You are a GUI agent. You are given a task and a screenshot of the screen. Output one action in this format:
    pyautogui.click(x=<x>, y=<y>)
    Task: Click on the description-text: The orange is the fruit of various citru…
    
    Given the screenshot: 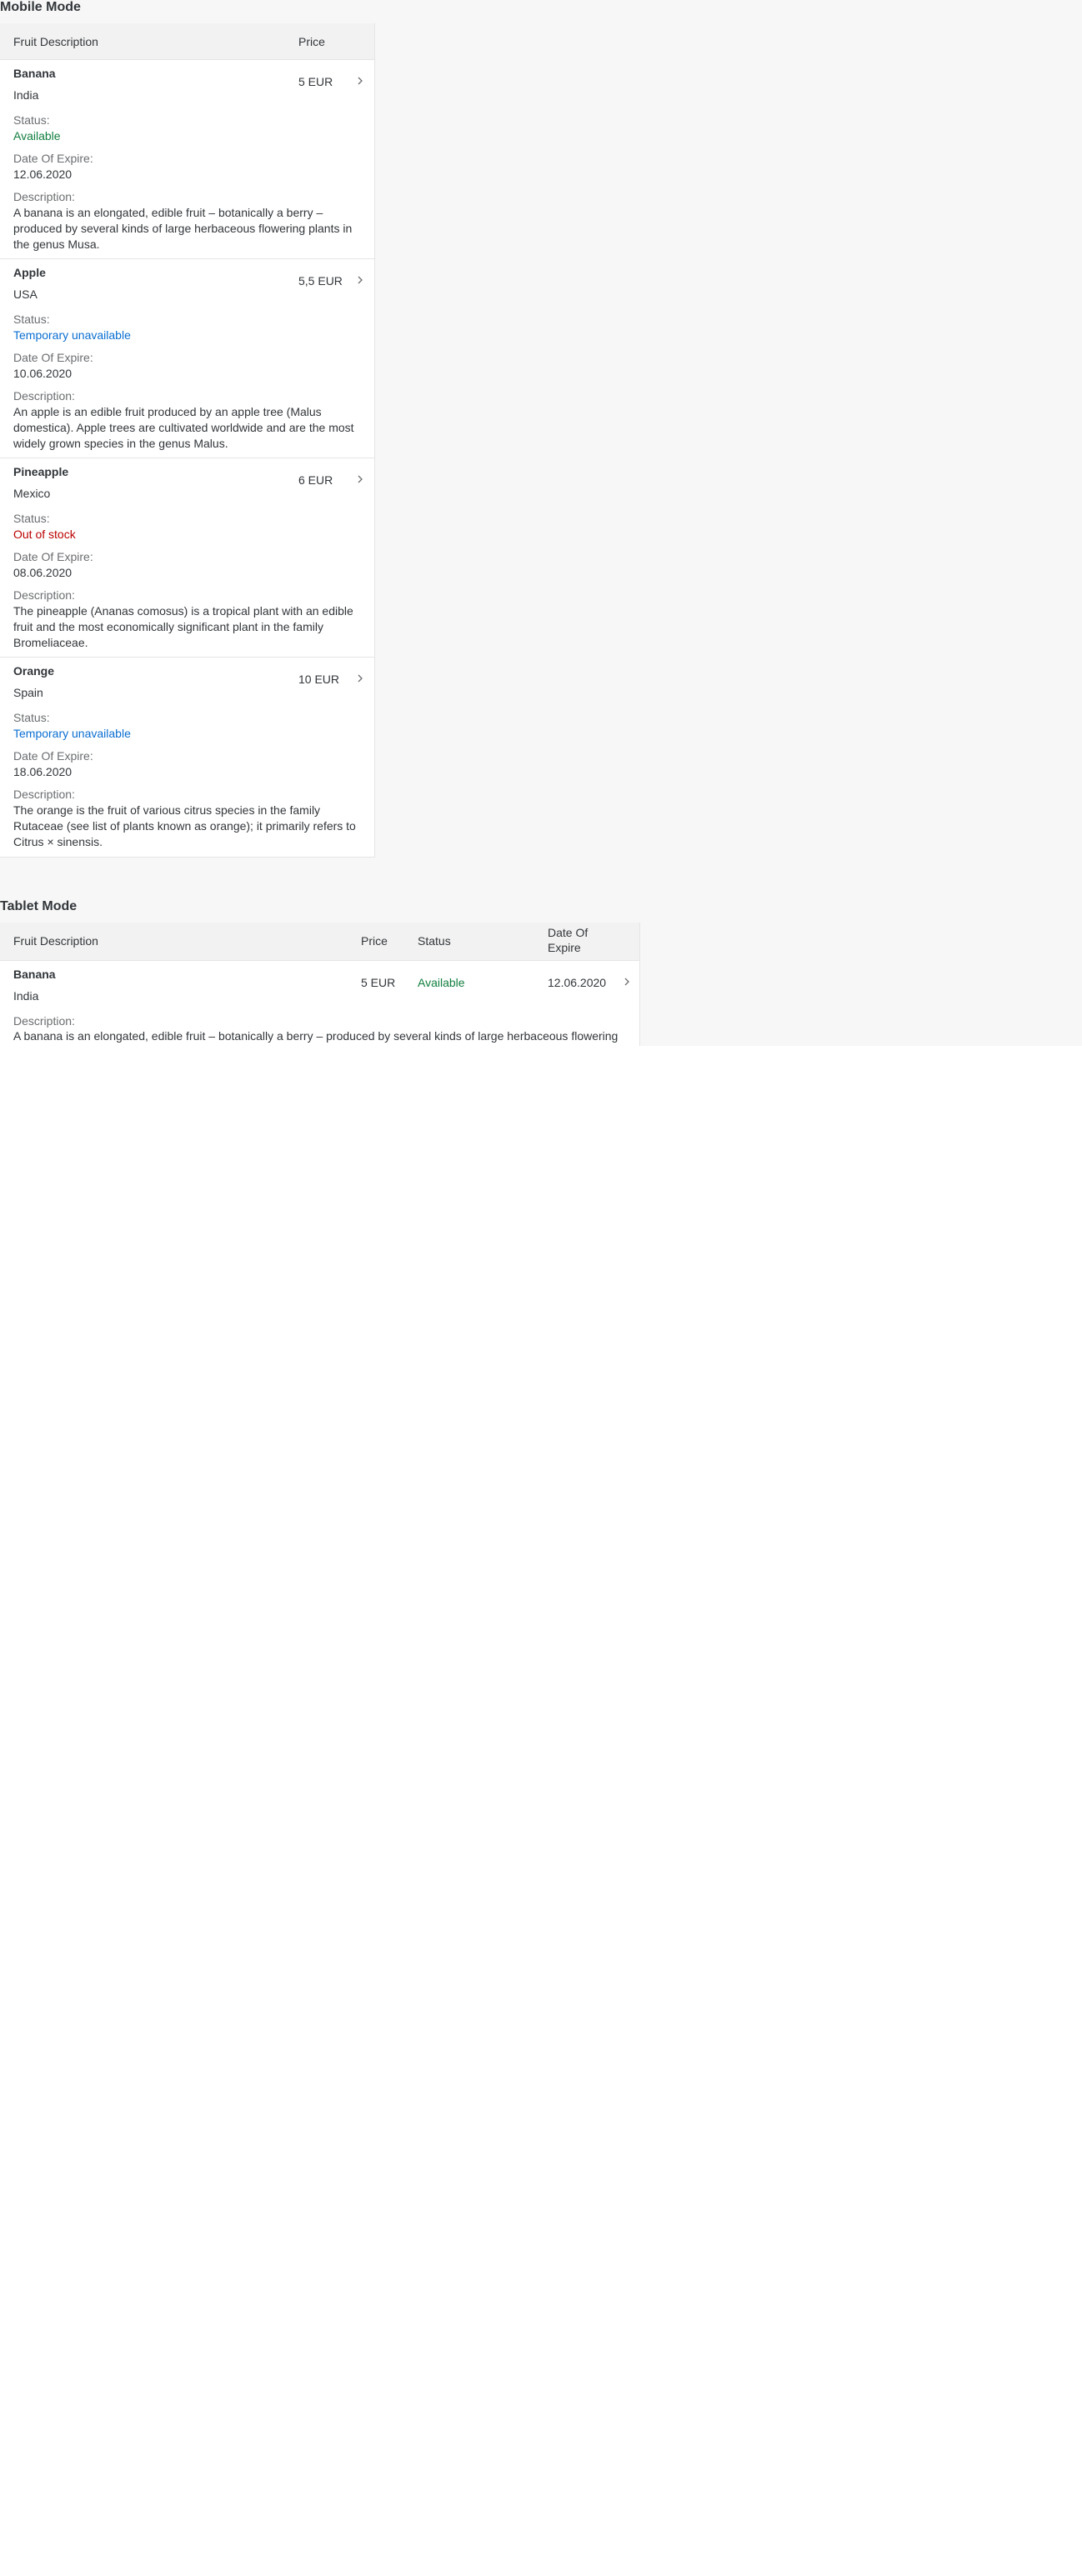 What is the action you would take?
    pyautogui.click(x=184, y=826)
    